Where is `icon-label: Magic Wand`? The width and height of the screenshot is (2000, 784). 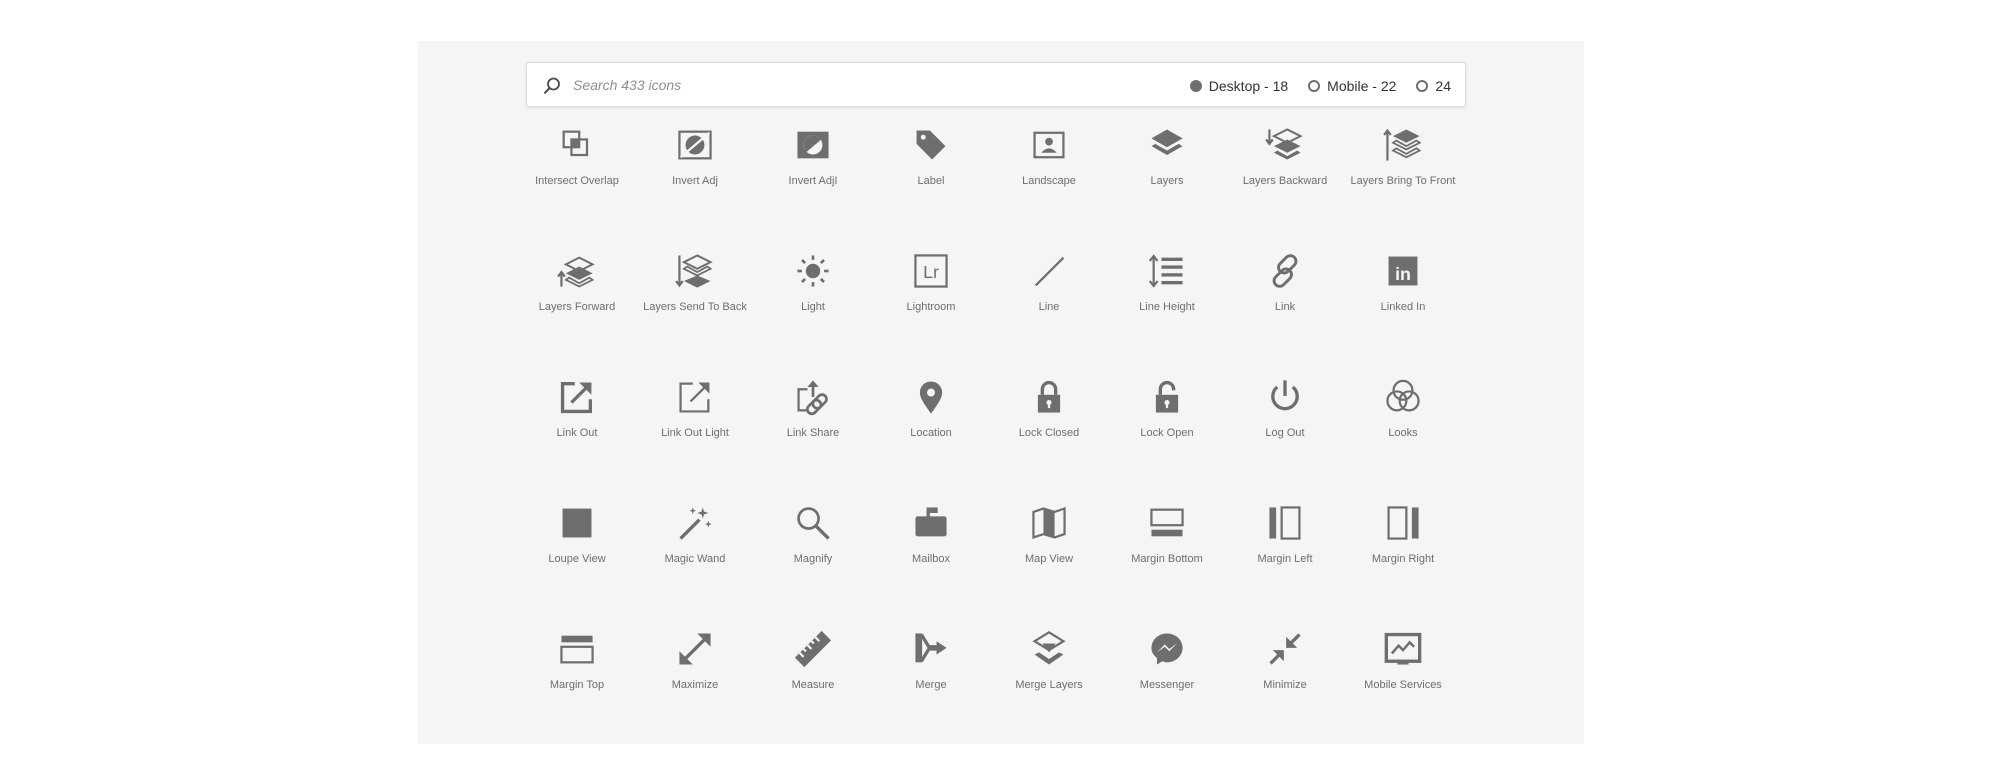 icon-label: Magic Wand is located at coordinates (695, 559).